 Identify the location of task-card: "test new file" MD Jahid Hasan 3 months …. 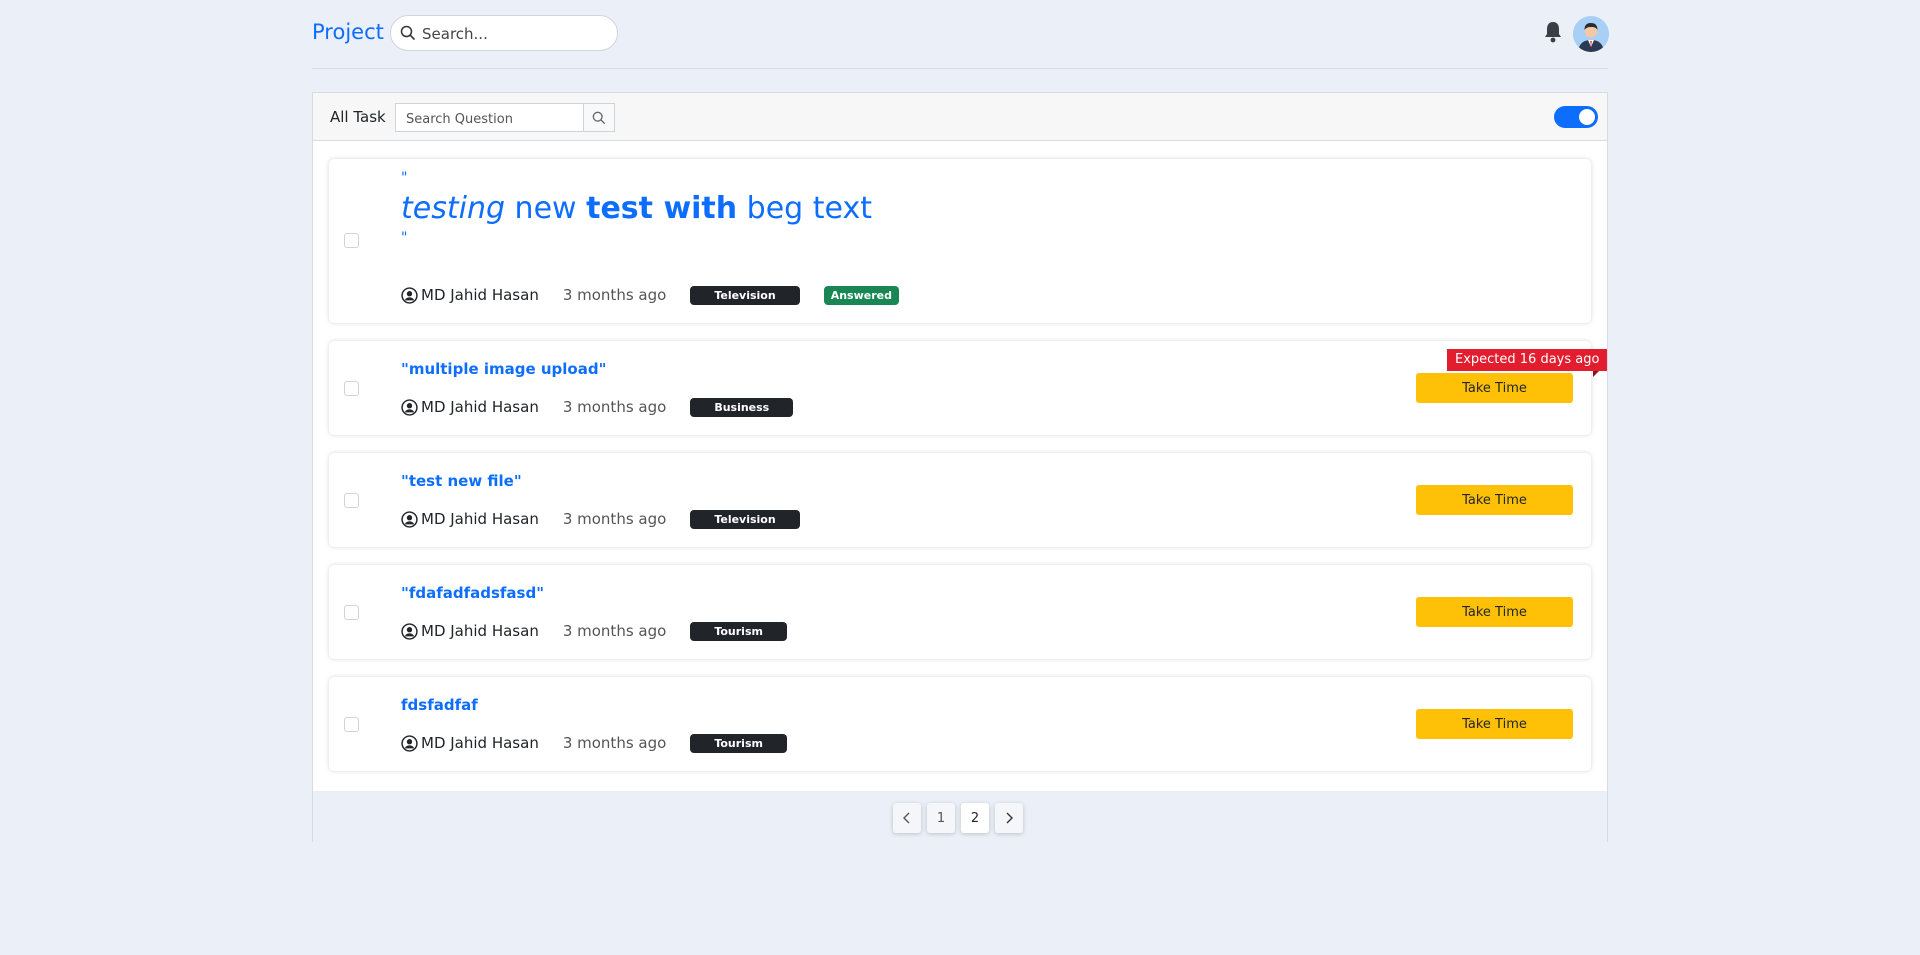
(960, 500).